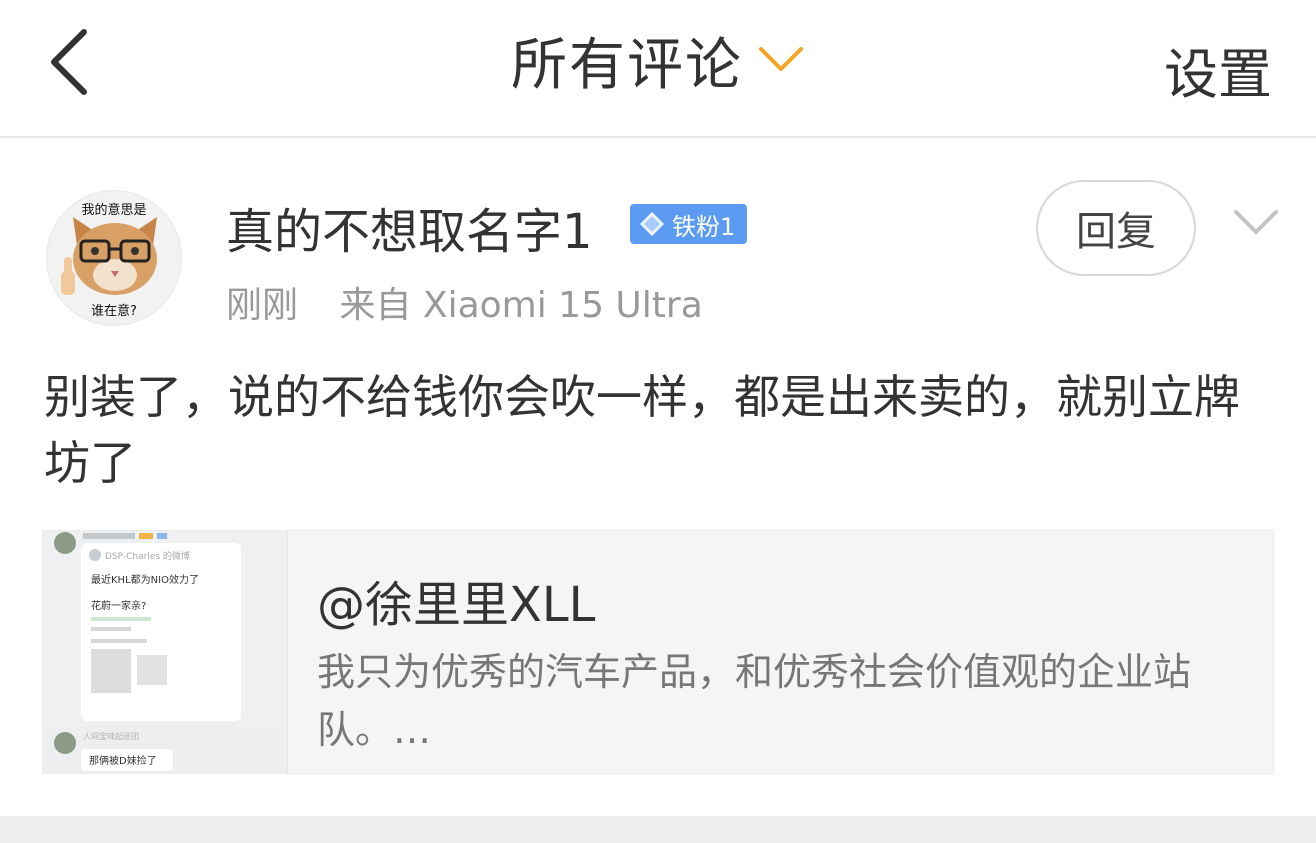 Image resolution: width=1316 pixels, height=843 pixels. I want to click on thumb-line-2: 花蔚一家亲?, so click(118, 605).